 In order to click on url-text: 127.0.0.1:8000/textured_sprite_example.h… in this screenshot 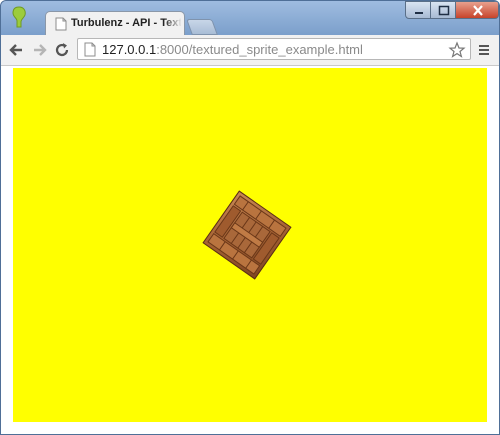, I will do `click(232, 49)`.